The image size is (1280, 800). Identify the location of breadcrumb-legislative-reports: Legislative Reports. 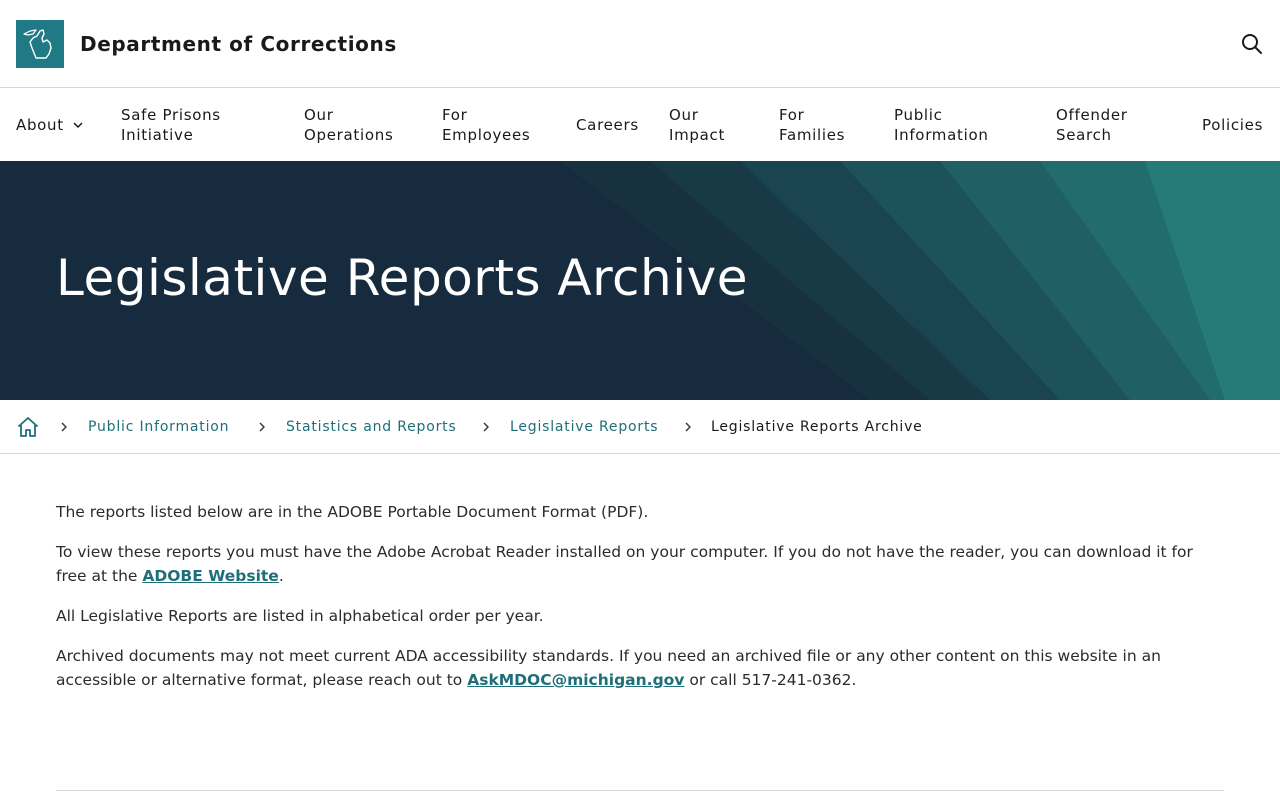
(584, 427).